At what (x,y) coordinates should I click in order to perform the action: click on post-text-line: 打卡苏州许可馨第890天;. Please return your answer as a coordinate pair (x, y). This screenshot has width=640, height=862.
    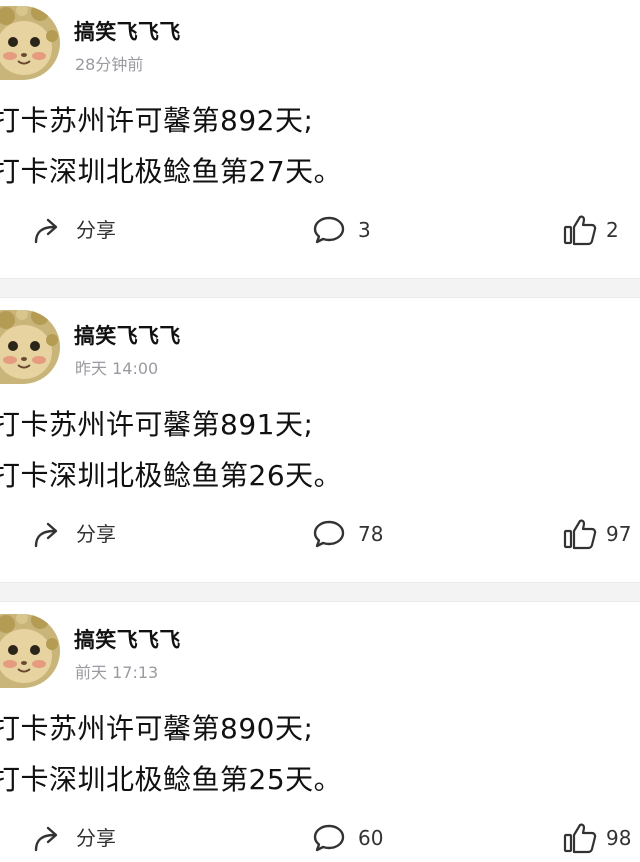
    Looking at the image, I should click on (157, 728).